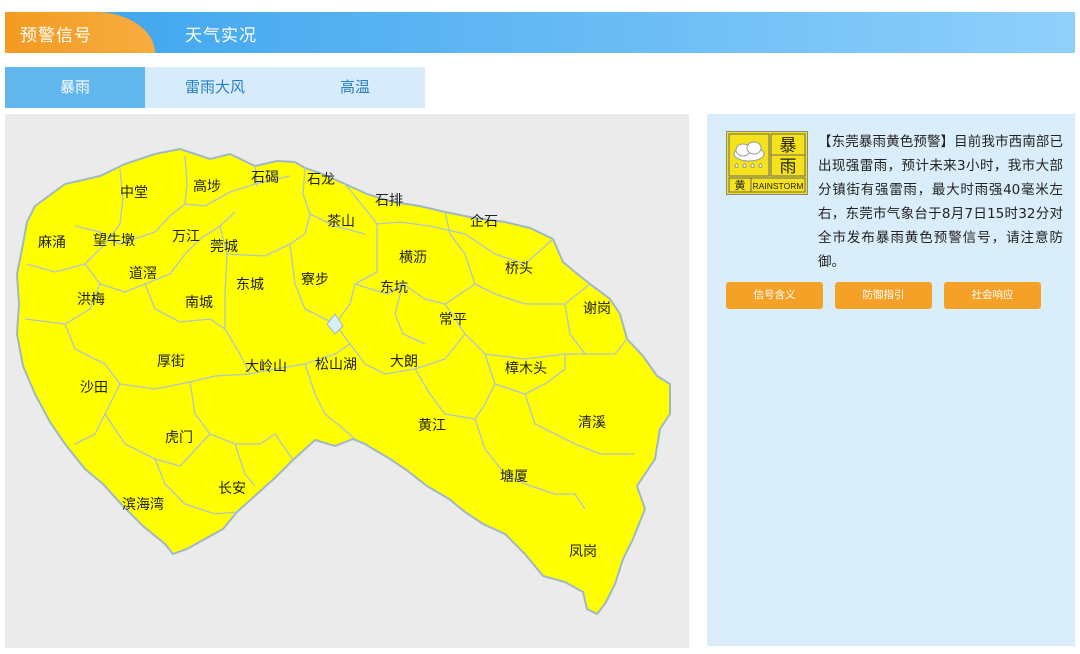 This screenshot has height=654, width=1080. What do you see at coordinates (394, 288) in the screenshot?
I see `town-label: 东坑` at bounding box center [394, 288].